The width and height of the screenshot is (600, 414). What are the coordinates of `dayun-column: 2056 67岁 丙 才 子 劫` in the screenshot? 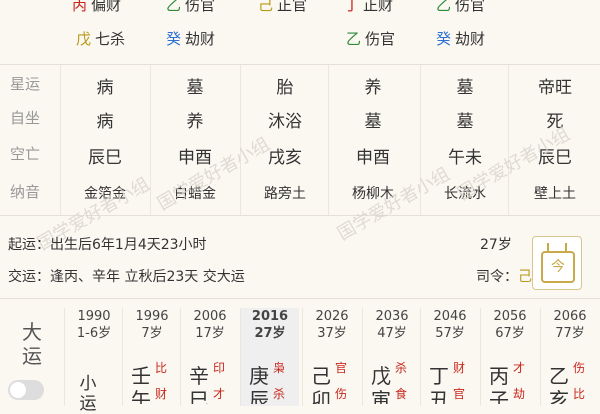 It's located at (509, 357).